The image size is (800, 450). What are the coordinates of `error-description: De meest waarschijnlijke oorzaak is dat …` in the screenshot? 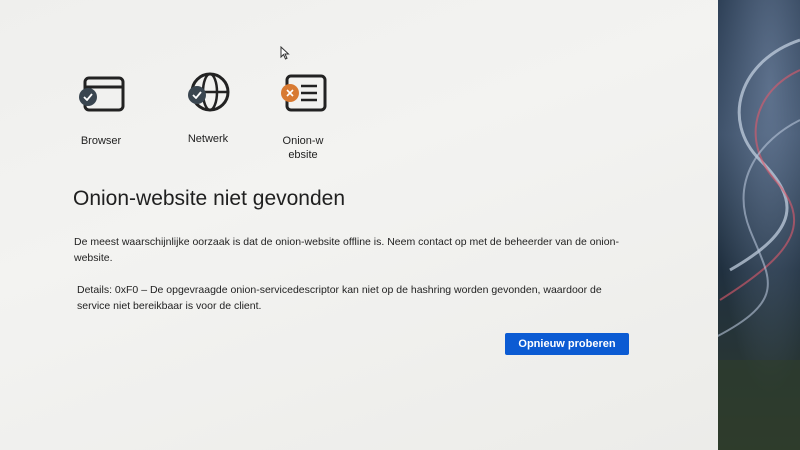 It's located at (346, 250).